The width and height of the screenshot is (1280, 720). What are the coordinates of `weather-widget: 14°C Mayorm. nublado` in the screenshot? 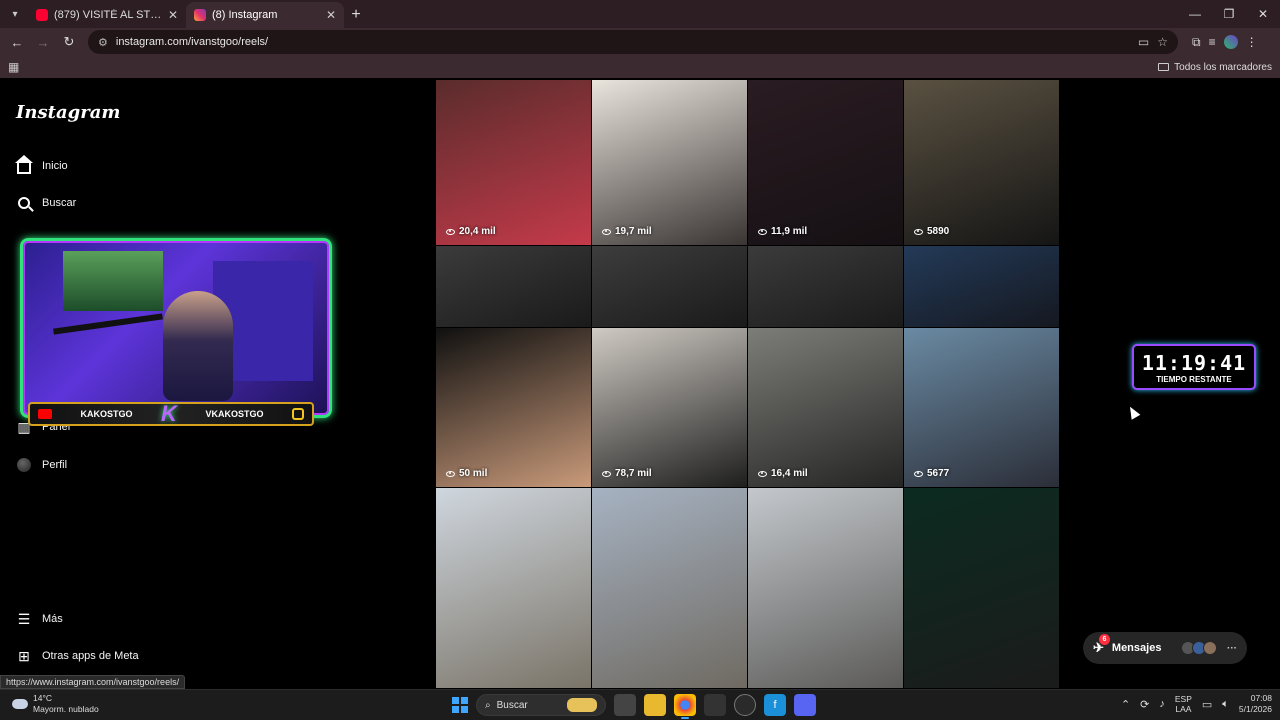 It's located at (55, 704).